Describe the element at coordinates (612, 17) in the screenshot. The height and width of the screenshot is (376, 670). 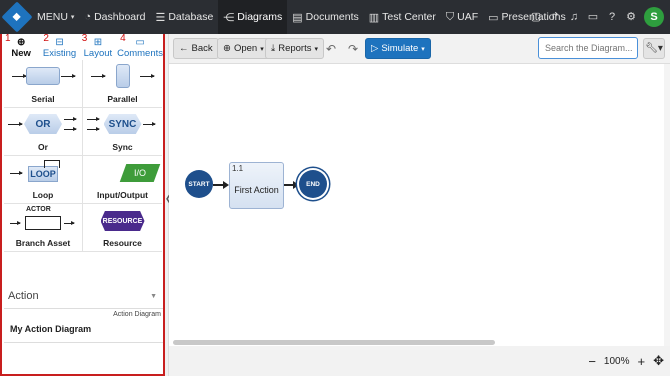
I see `help-icon: ?` at that location.